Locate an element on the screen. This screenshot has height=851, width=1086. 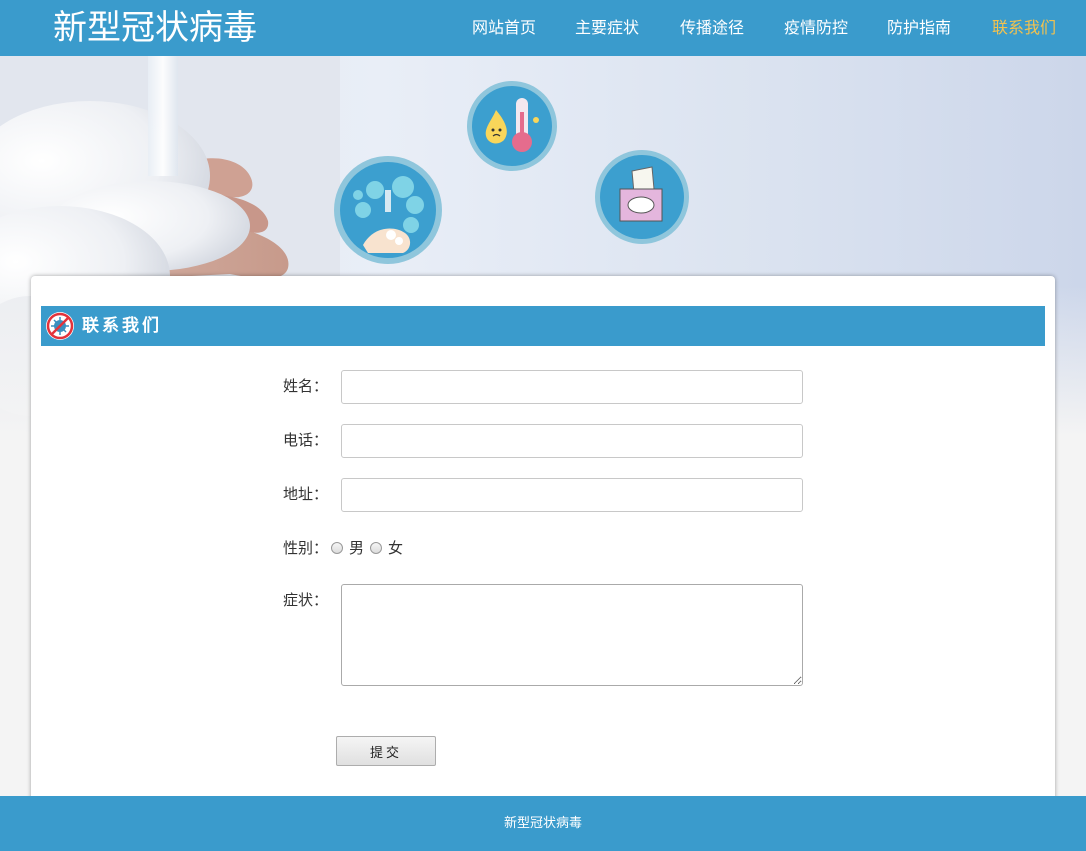
name-label: 姓名： is located at coordinates (306, 386).